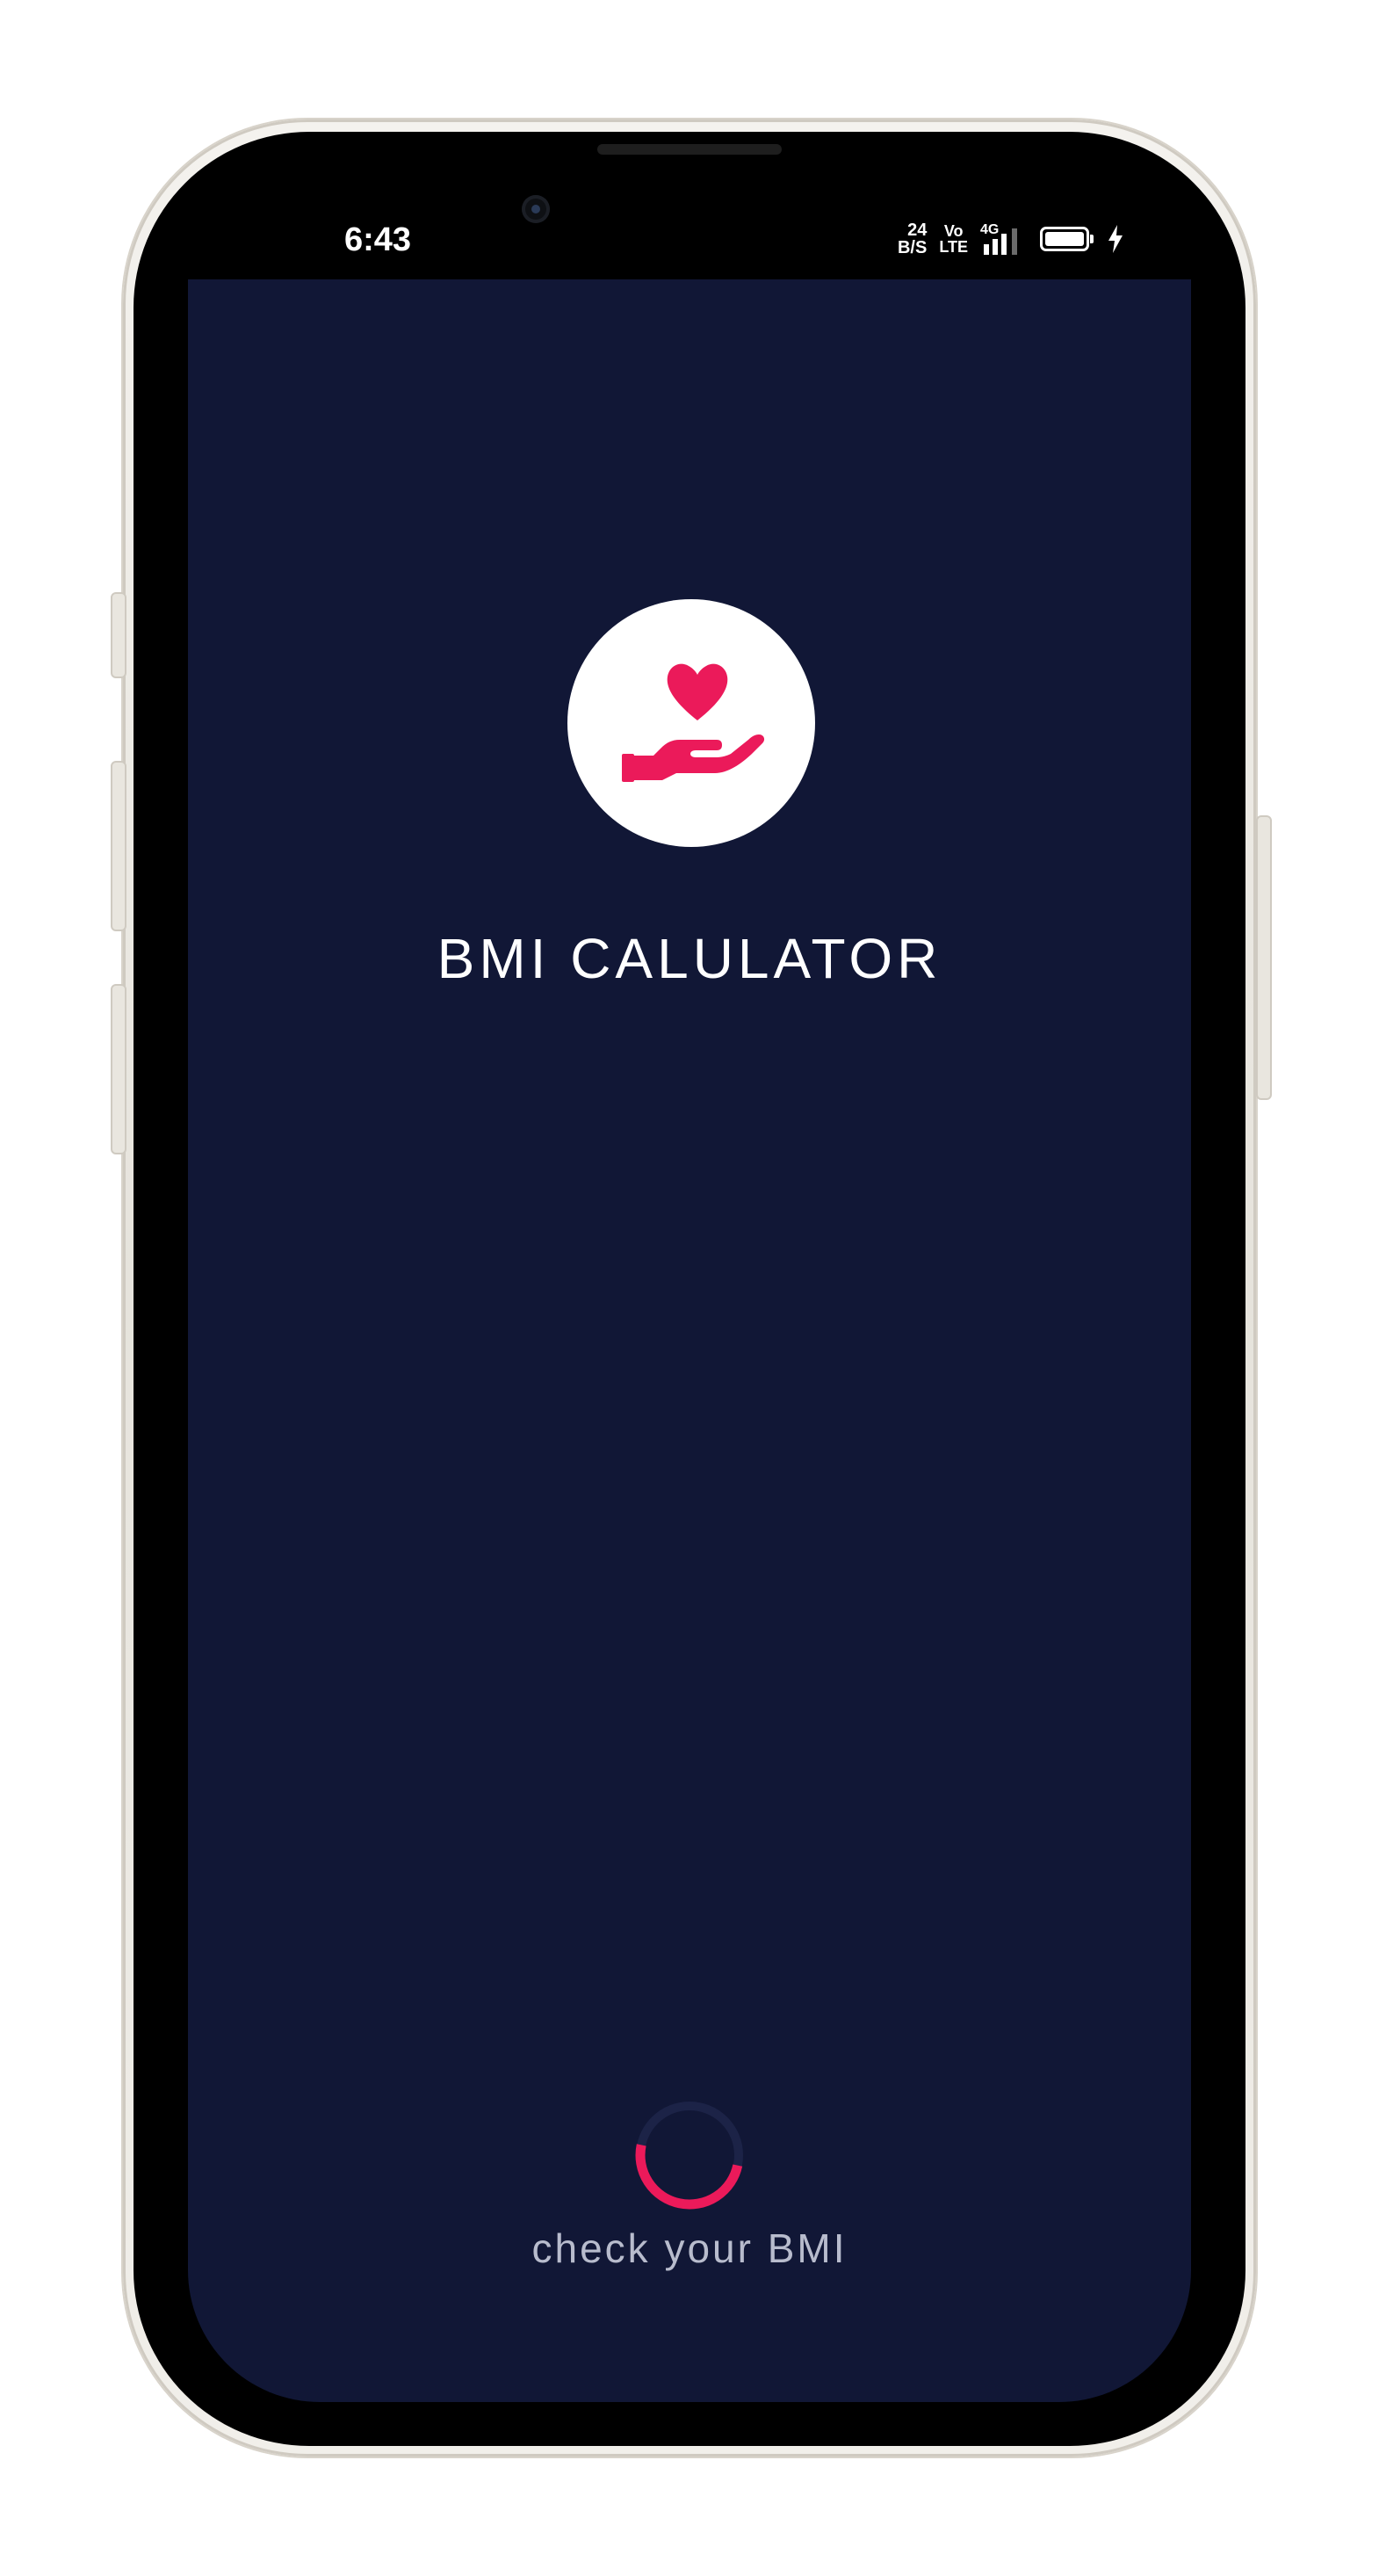 The image size is (1379, 2576). Describe the element at coordinates (1115, 239) in the screenshot. I see `charging-icon` at that location.